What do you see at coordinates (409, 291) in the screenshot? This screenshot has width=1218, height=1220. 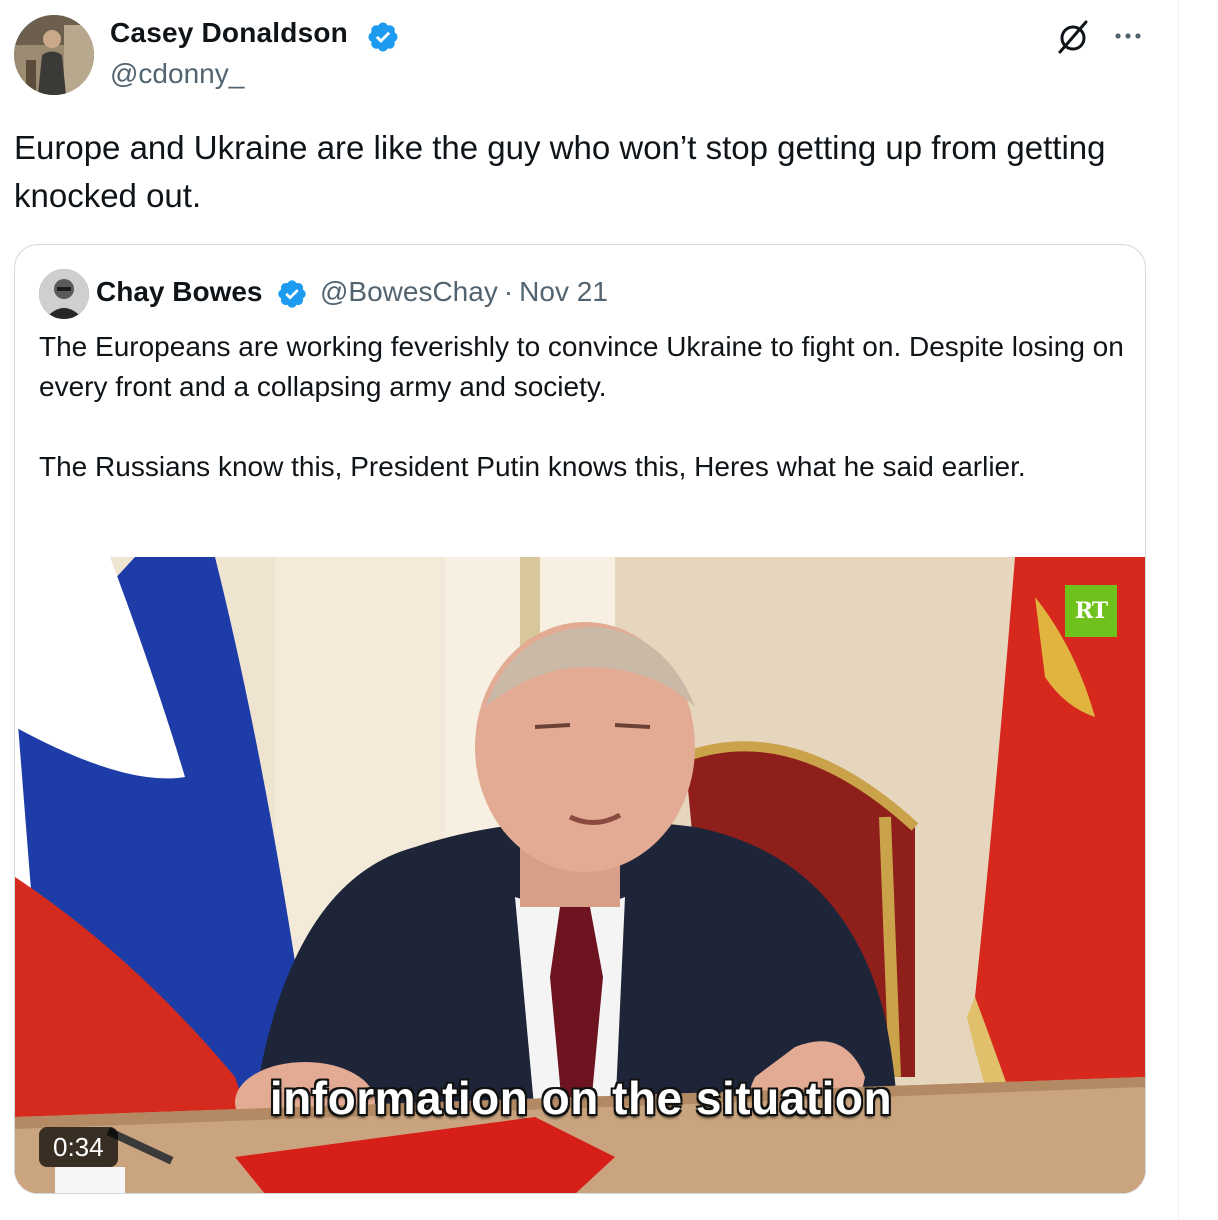 I see `quoted-author-handle: @BowesChay` at bounding box center [409, 291].